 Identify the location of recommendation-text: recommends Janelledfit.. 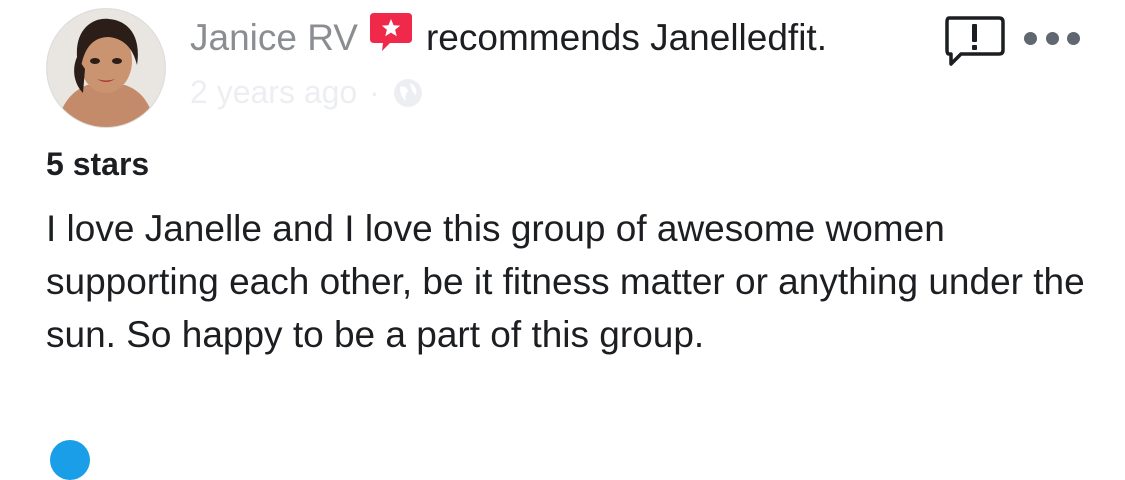
(626, 37).